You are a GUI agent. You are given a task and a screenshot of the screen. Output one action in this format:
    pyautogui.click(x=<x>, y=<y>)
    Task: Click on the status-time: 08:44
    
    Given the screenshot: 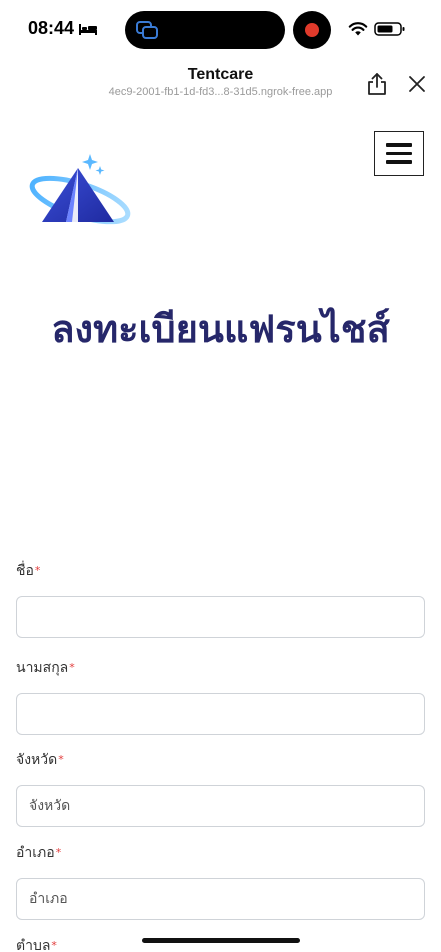 What is the action you would take?
    pyautogui.click(x=63, y=28)
    